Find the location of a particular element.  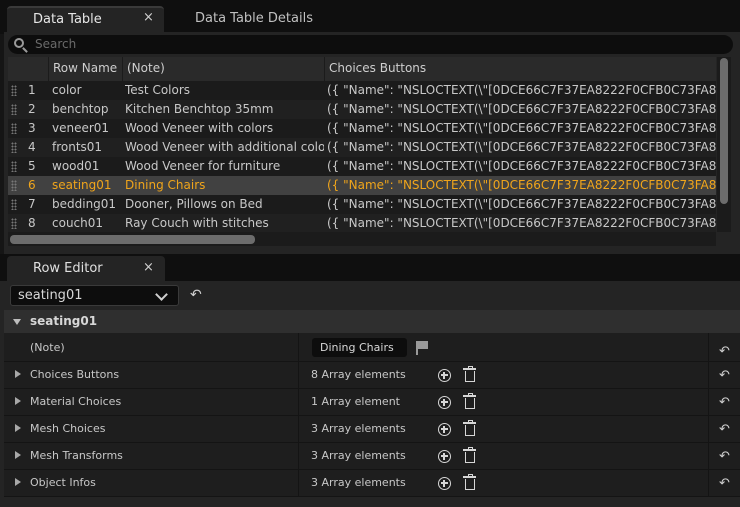

property-row: Material Choices 1 Array element ↶ is located at coordinates (372, 402).